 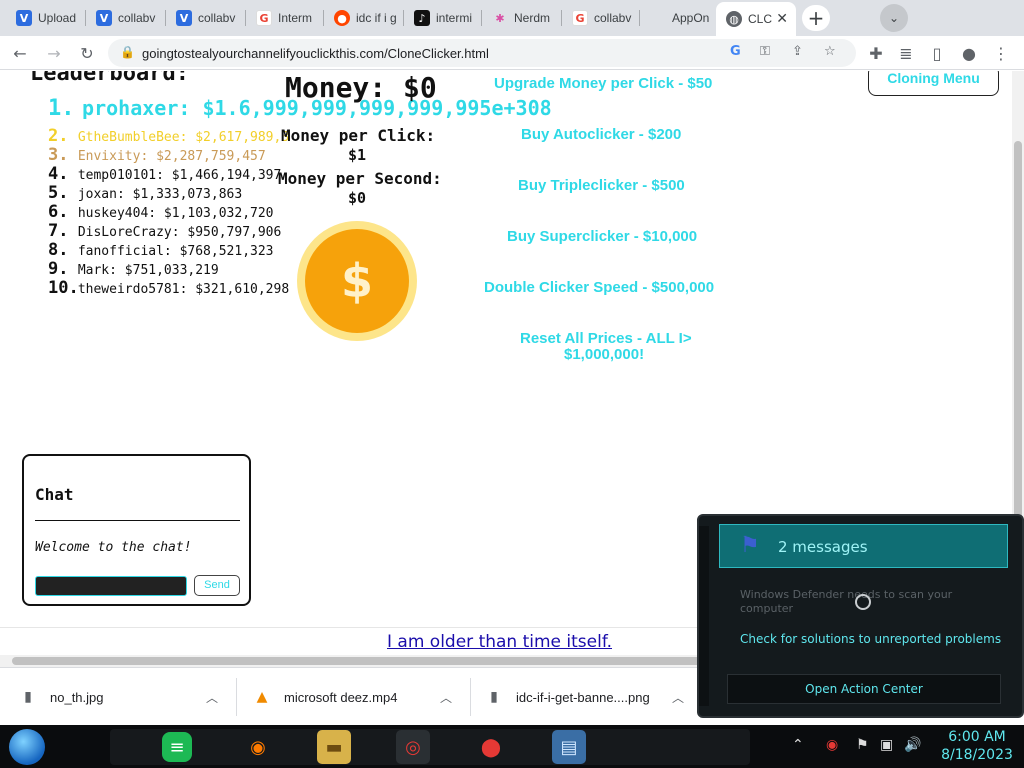 I want to click on taskbar: ≡ ◉ ▬ ◎ ⬤ ▤ ⌃ ◉ ⚑ ▣ 🔊 6:00 AM 8/18/2023, so click(x=512, y=746).